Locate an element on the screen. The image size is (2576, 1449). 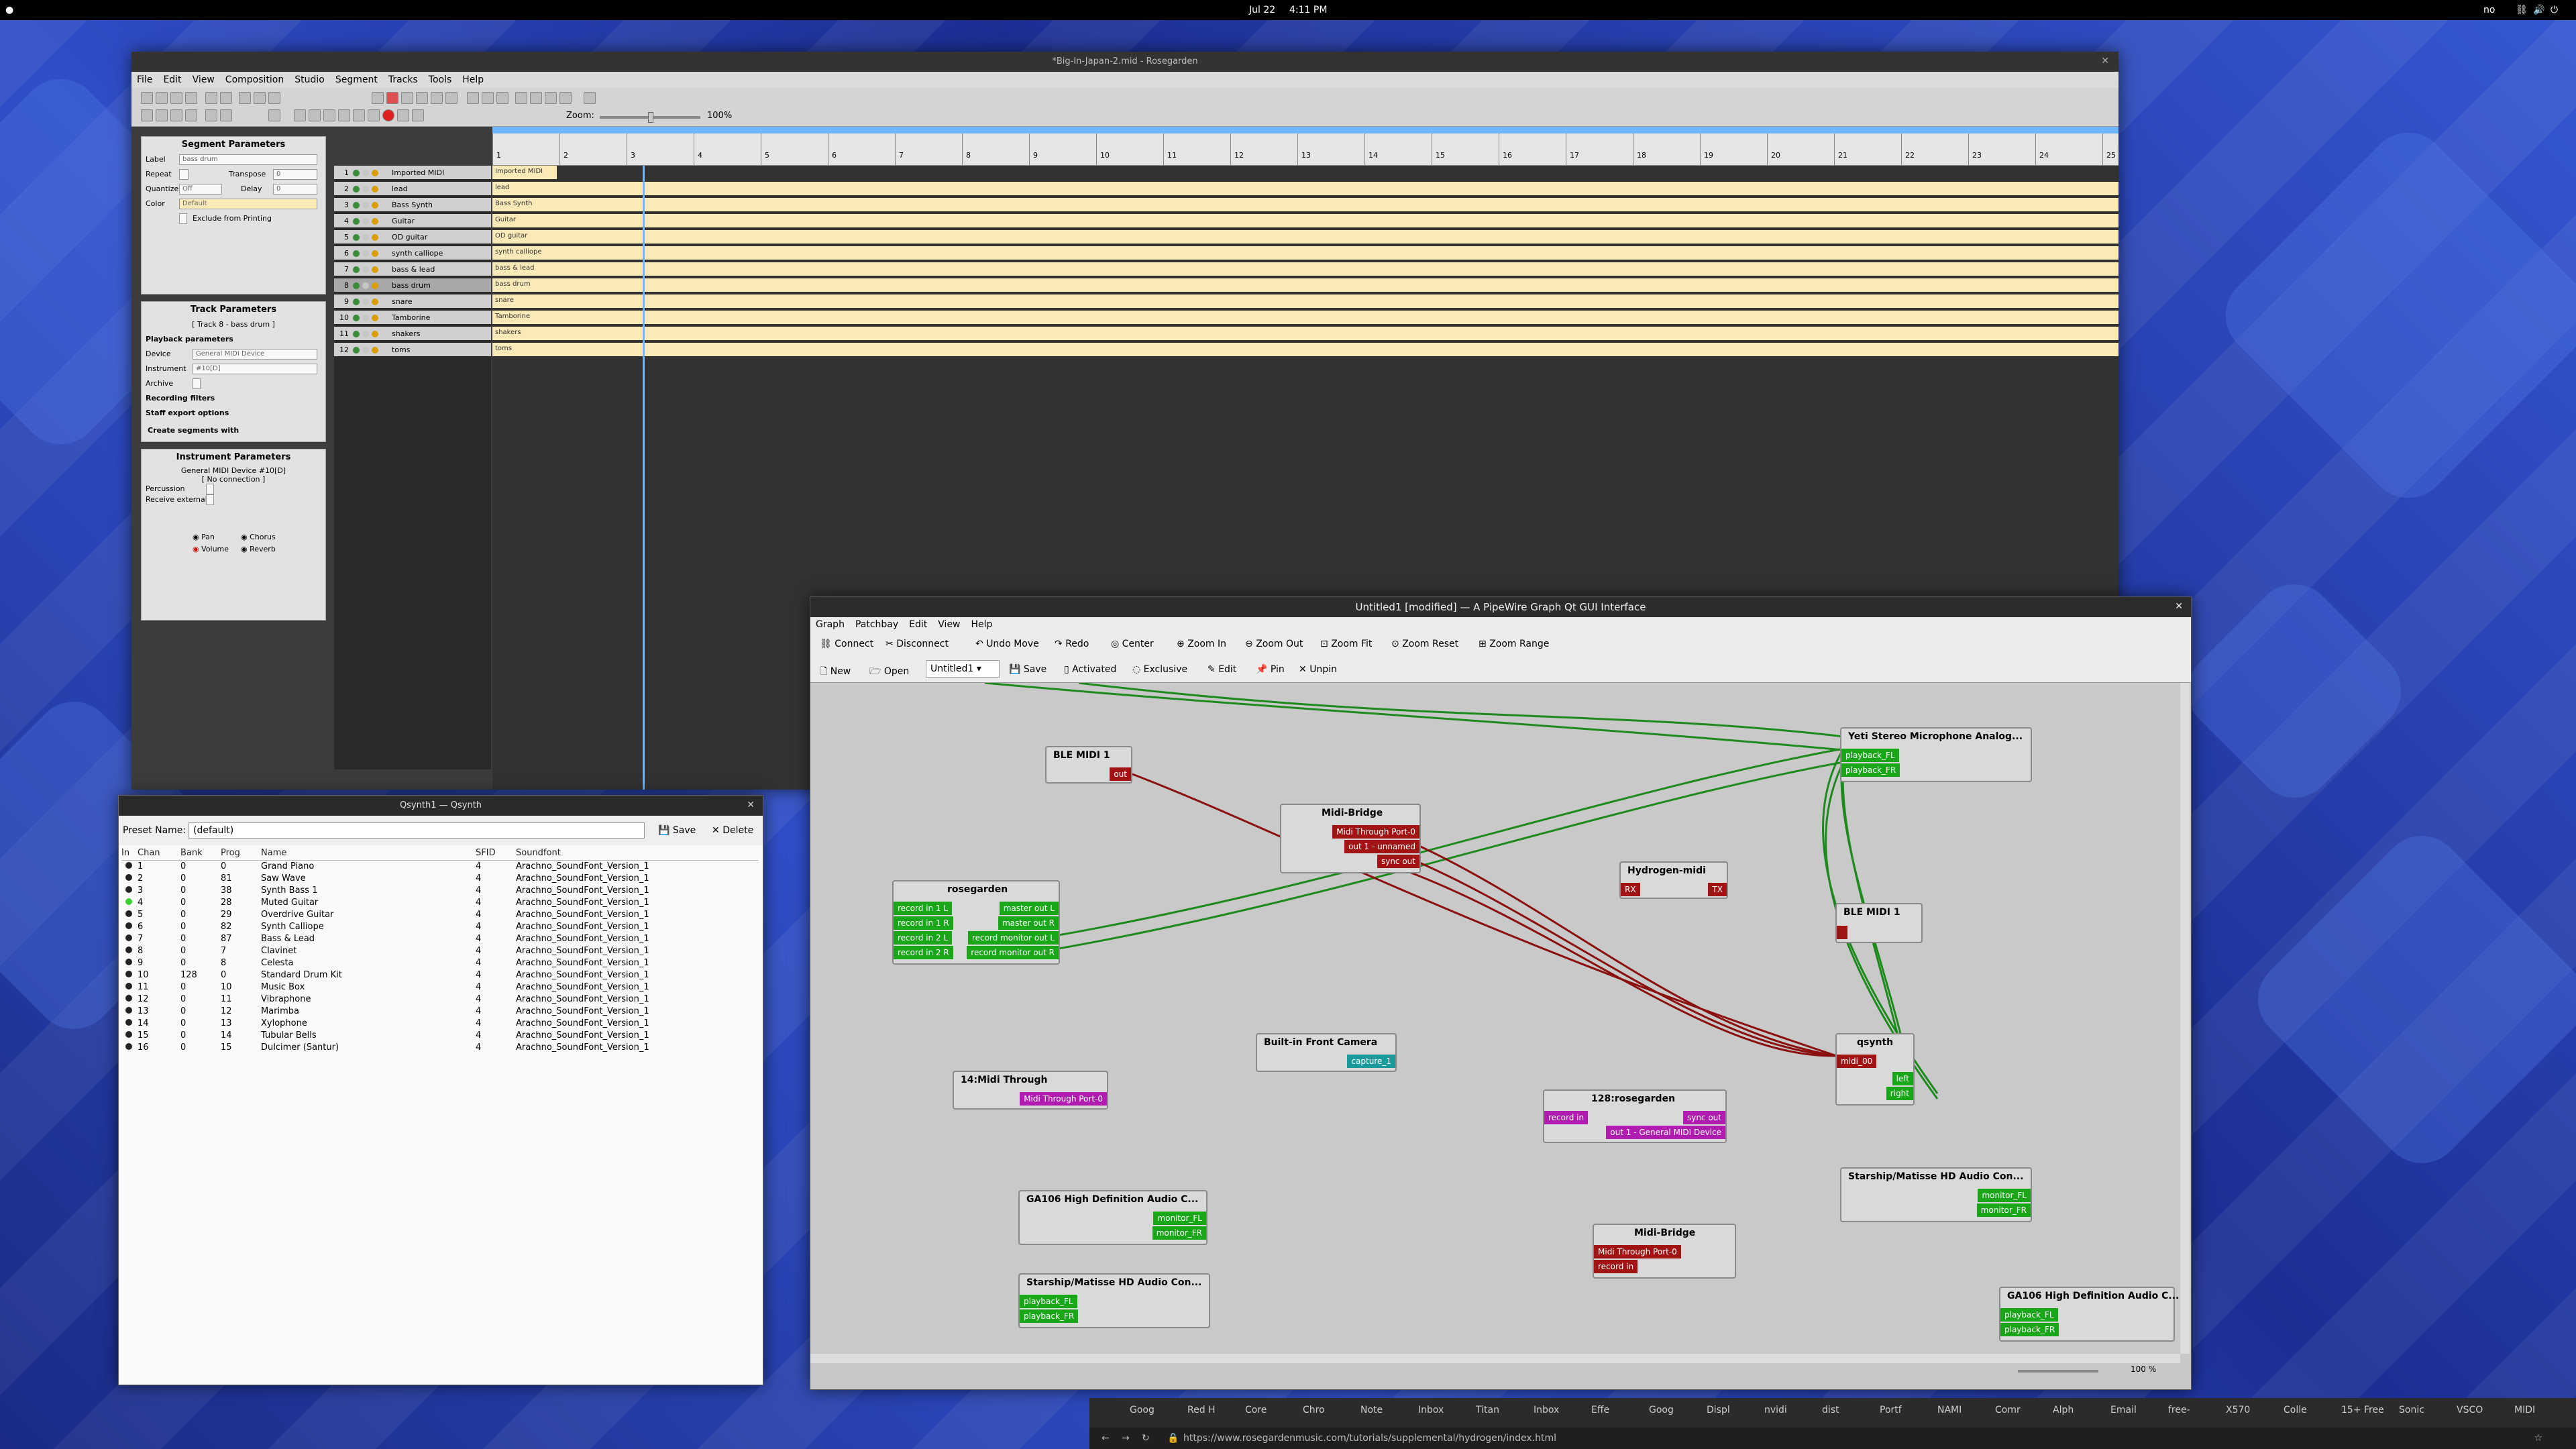
move-track-up-icon is located at coordinates (176, 115).